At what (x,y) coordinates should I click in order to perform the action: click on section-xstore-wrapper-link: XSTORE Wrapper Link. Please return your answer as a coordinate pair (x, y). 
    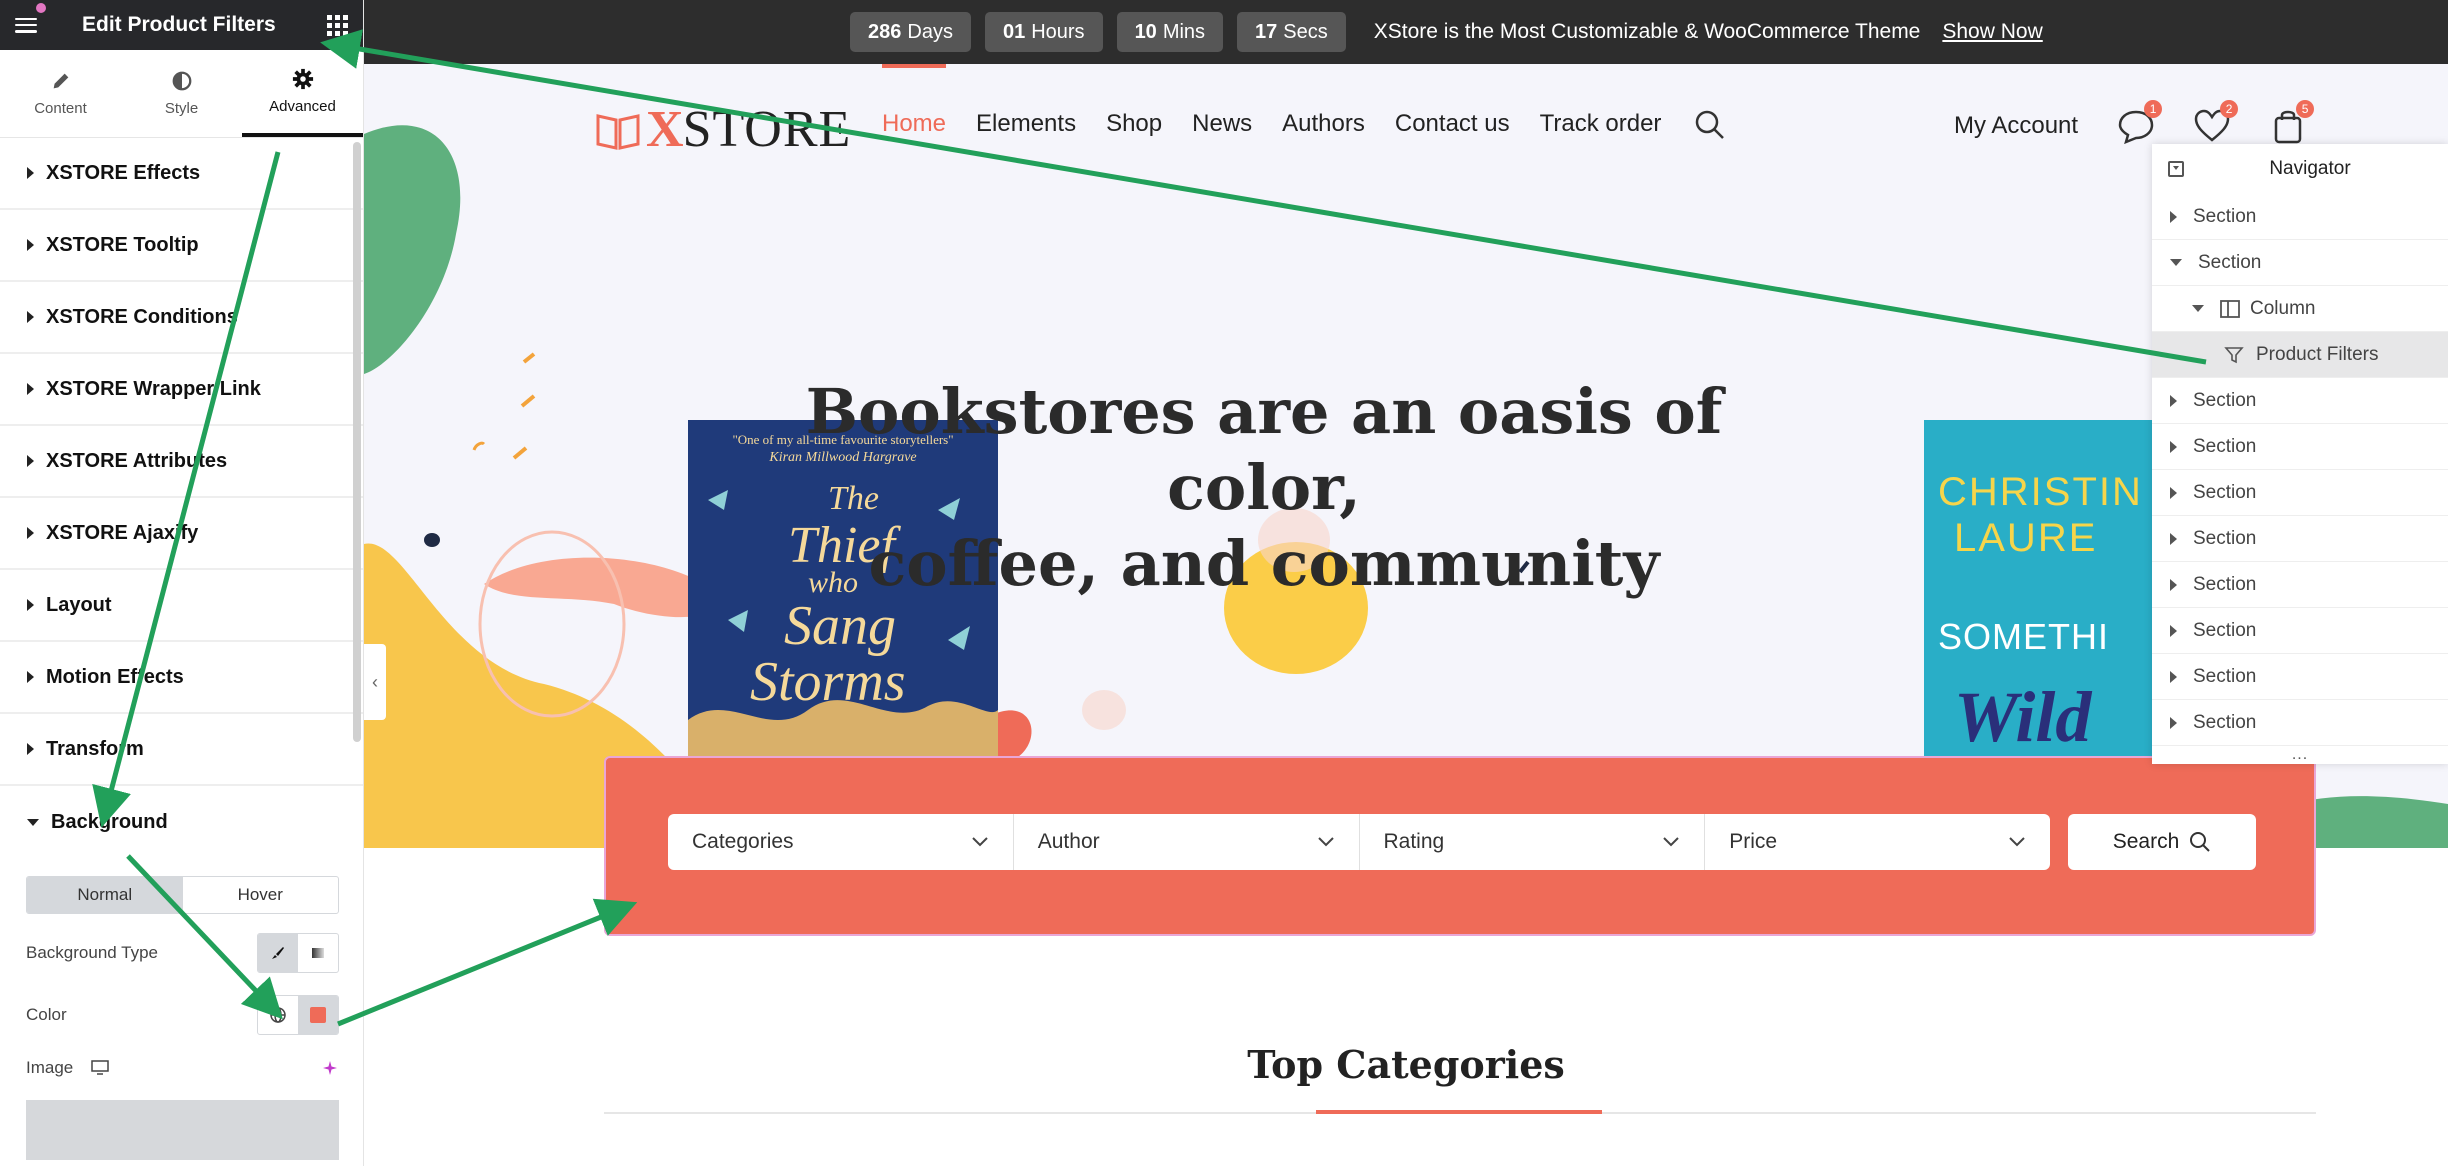
    Looking at the image, I should click on (181, 390).